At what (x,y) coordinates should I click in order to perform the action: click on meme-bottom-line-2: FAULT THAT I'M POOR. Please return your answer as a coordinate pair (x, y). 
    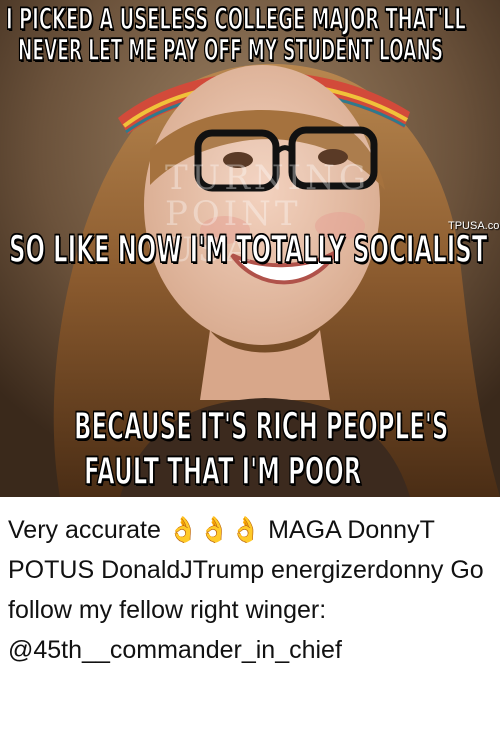
    Looking at the image, I should click on (223, 471).